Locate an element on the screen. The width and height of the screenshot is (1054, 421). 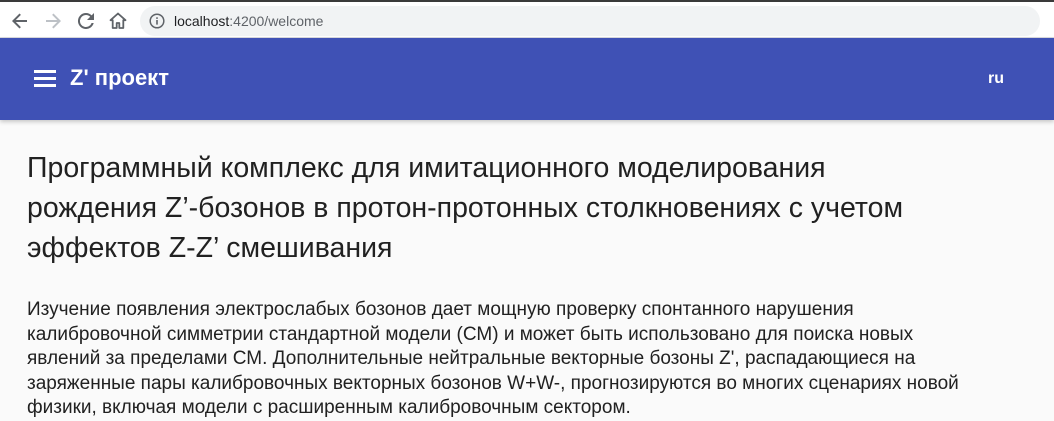
forward-button is located at coordinates (53, 21).